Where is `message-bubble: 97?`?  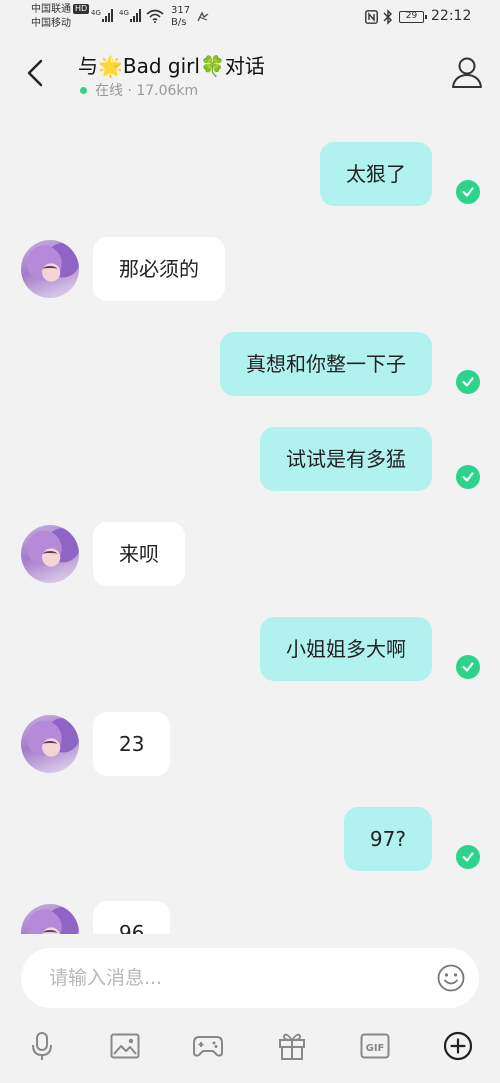 message-bubble: 97? is located at coordinates (387, 839).